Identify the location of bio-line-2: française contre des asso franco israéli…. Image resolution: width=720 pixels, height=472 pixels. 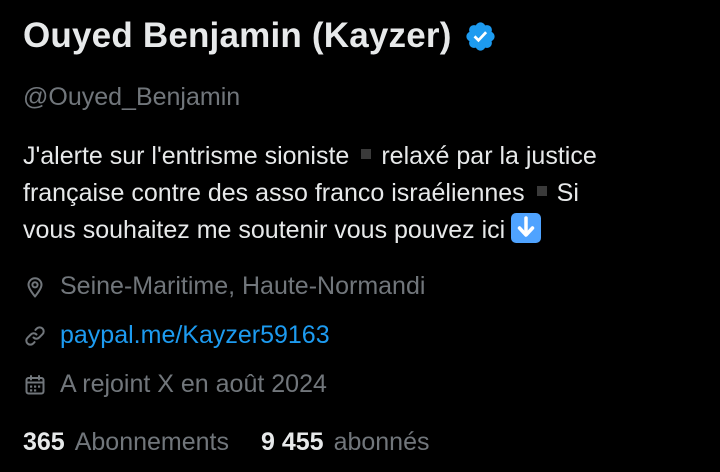
(363, 193).